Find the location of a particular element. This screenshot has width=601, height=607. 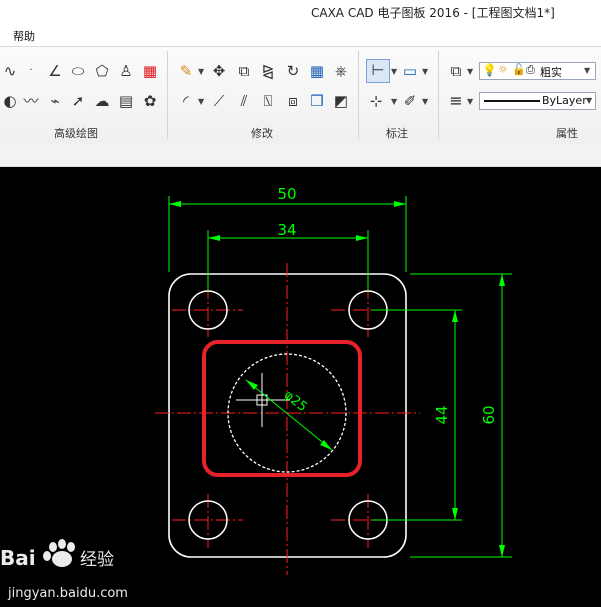

point-icon: · is located at coordinates (31, 71).